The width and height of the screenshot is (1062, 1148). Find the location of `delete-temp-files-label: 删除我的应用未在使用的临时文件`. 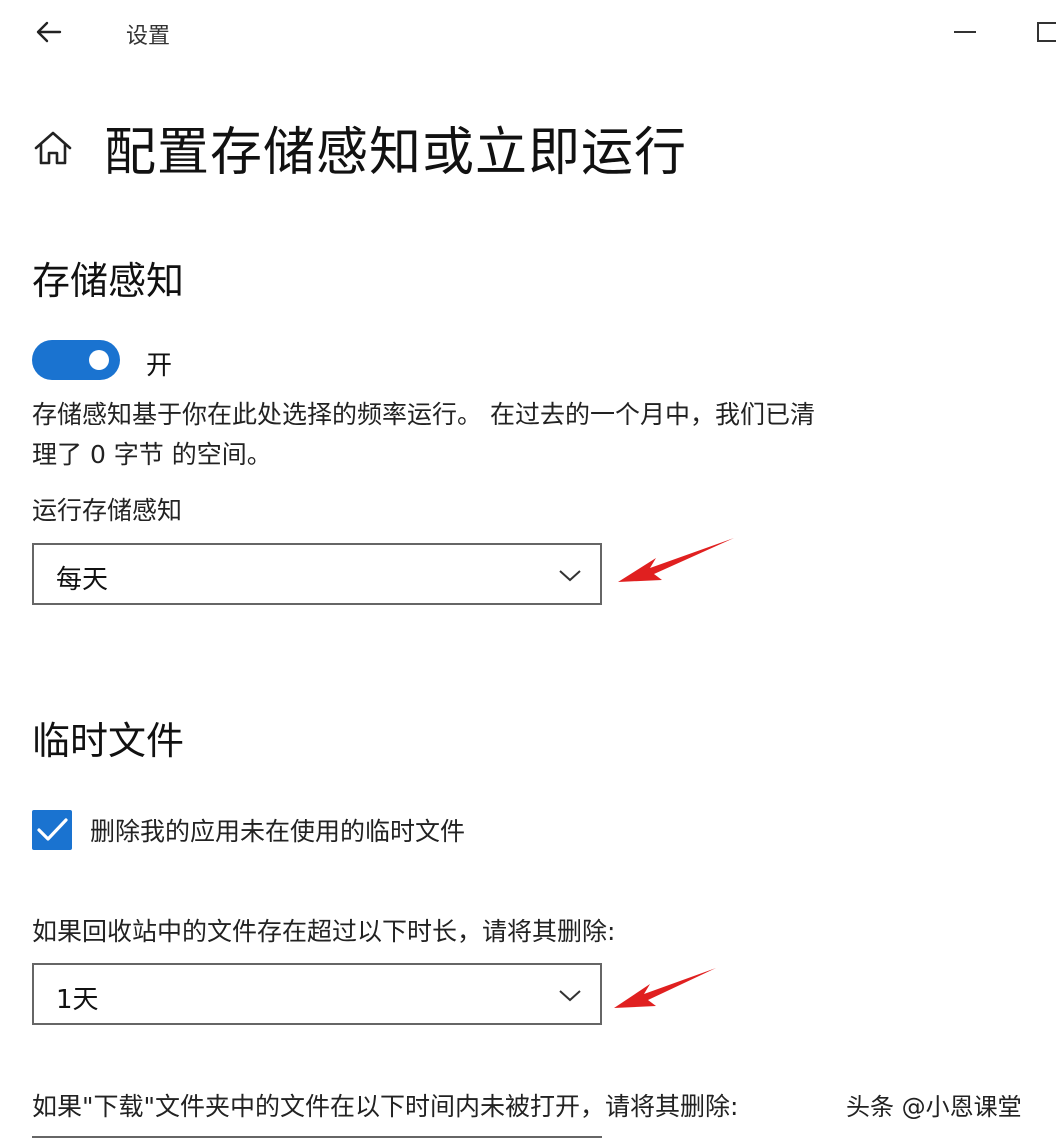

delete-temp-files-label: 删除我的应用未在使用的临时文件 is located at coordinates (277, 830).